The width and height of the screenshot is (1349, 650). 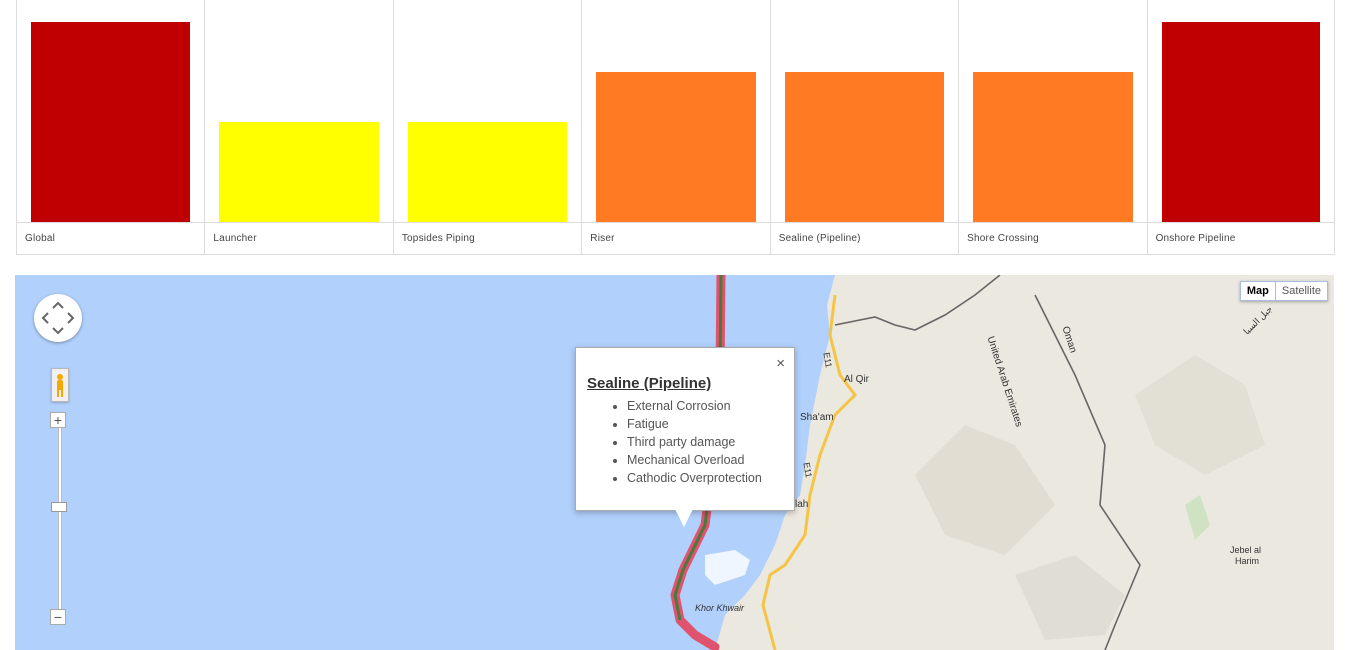 What do you see at coordinates (720, 608) in the screenshot?
I see `map-label-khor-khwair: Khor Khwair` at bounding box center [720, 608].